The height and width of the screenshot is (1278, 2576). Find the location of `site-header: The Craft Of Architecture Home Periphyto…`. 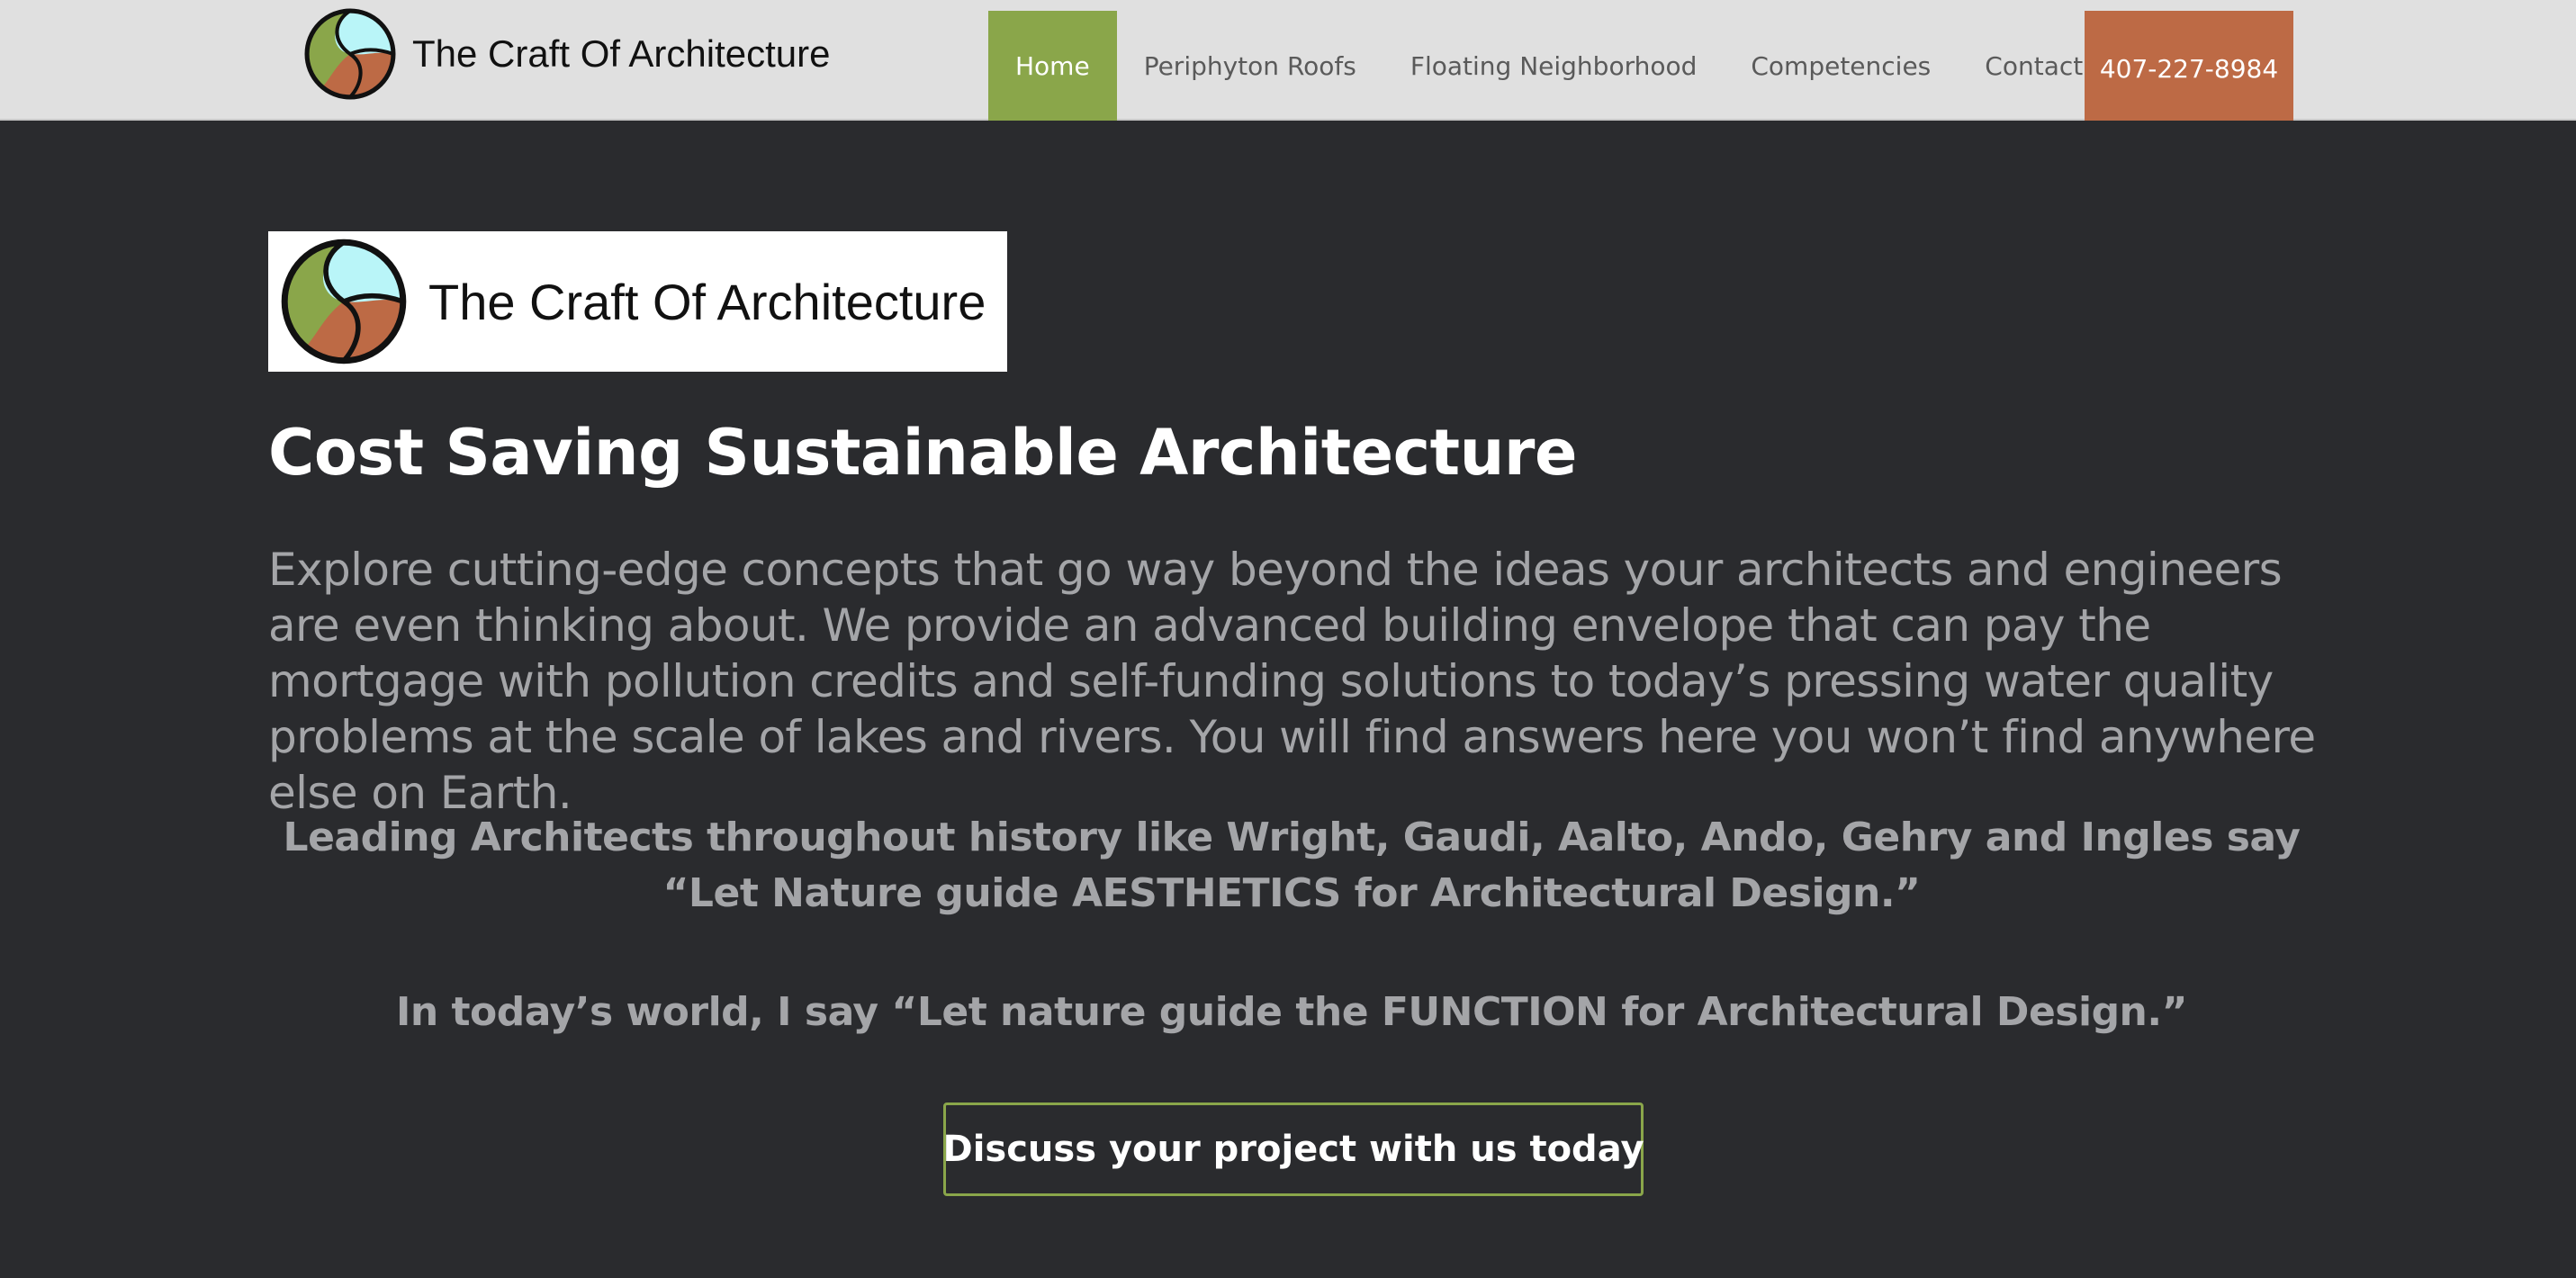

site-header: The Craft Of Architecture Home Periphyto… is located at coordinates (1288, 61).